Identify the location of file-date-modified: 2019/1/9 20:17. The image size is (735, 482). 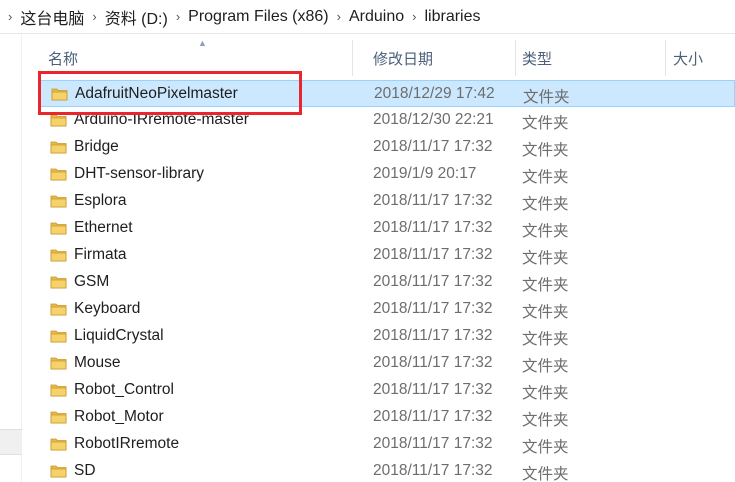
(425, 173).